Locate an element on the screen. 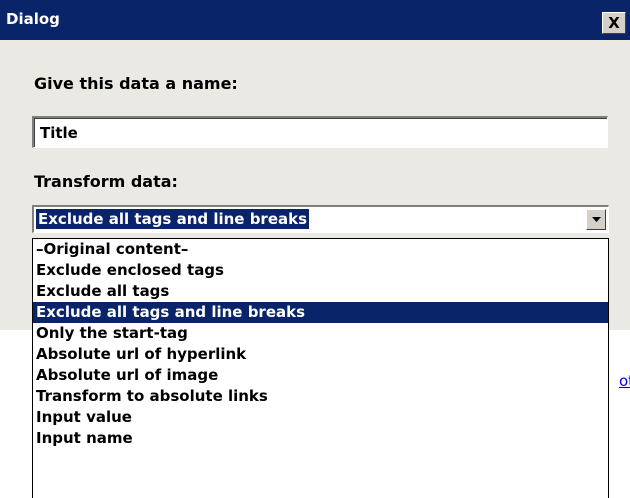  dropdown-button is located at coordinates (596, 219).